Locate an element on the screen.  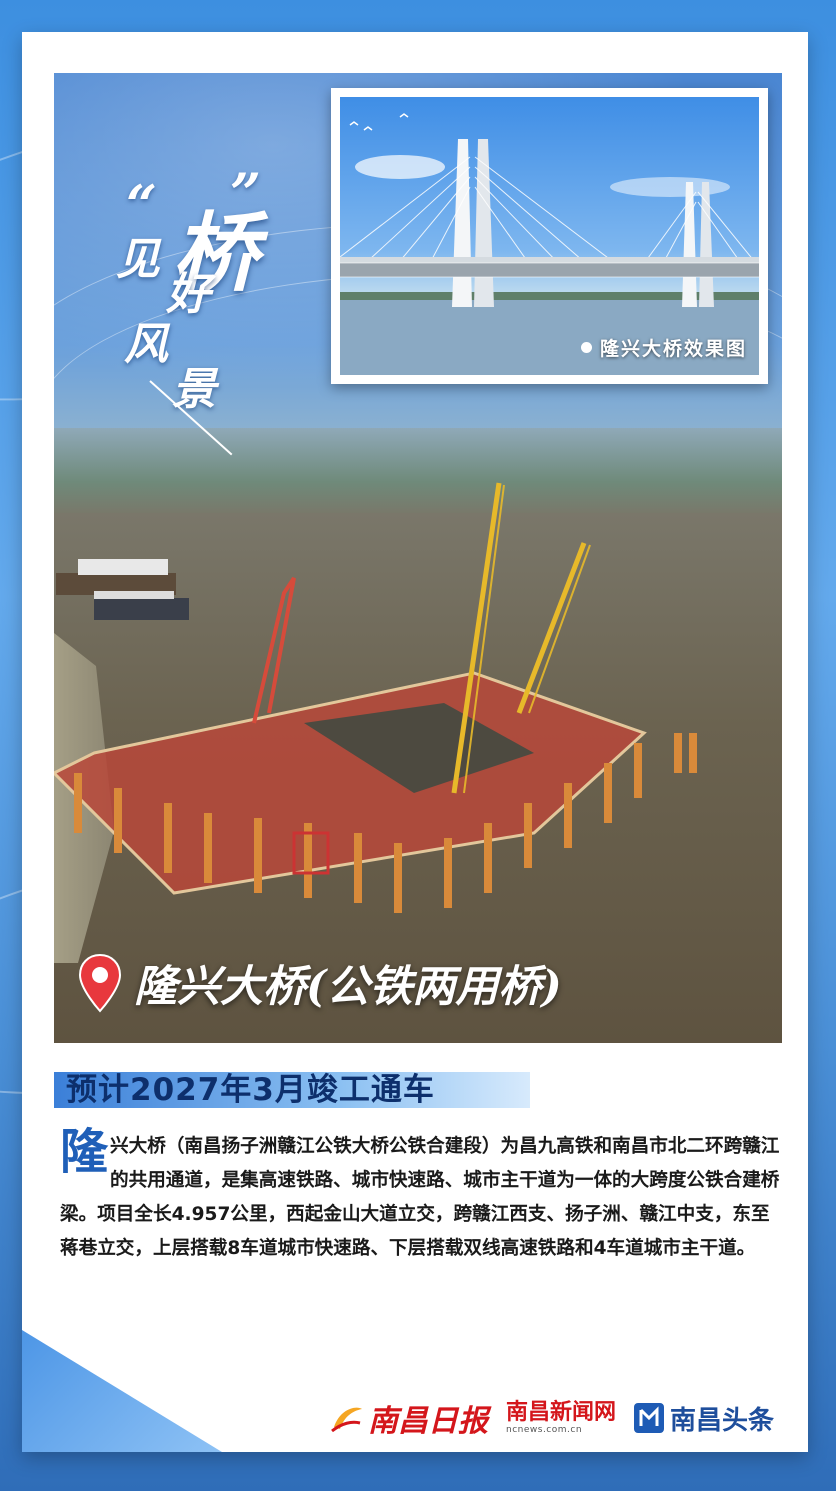
completion-deadline-banner: 预计2027年3月竣工通车 is located at coordinates (292, 1087).